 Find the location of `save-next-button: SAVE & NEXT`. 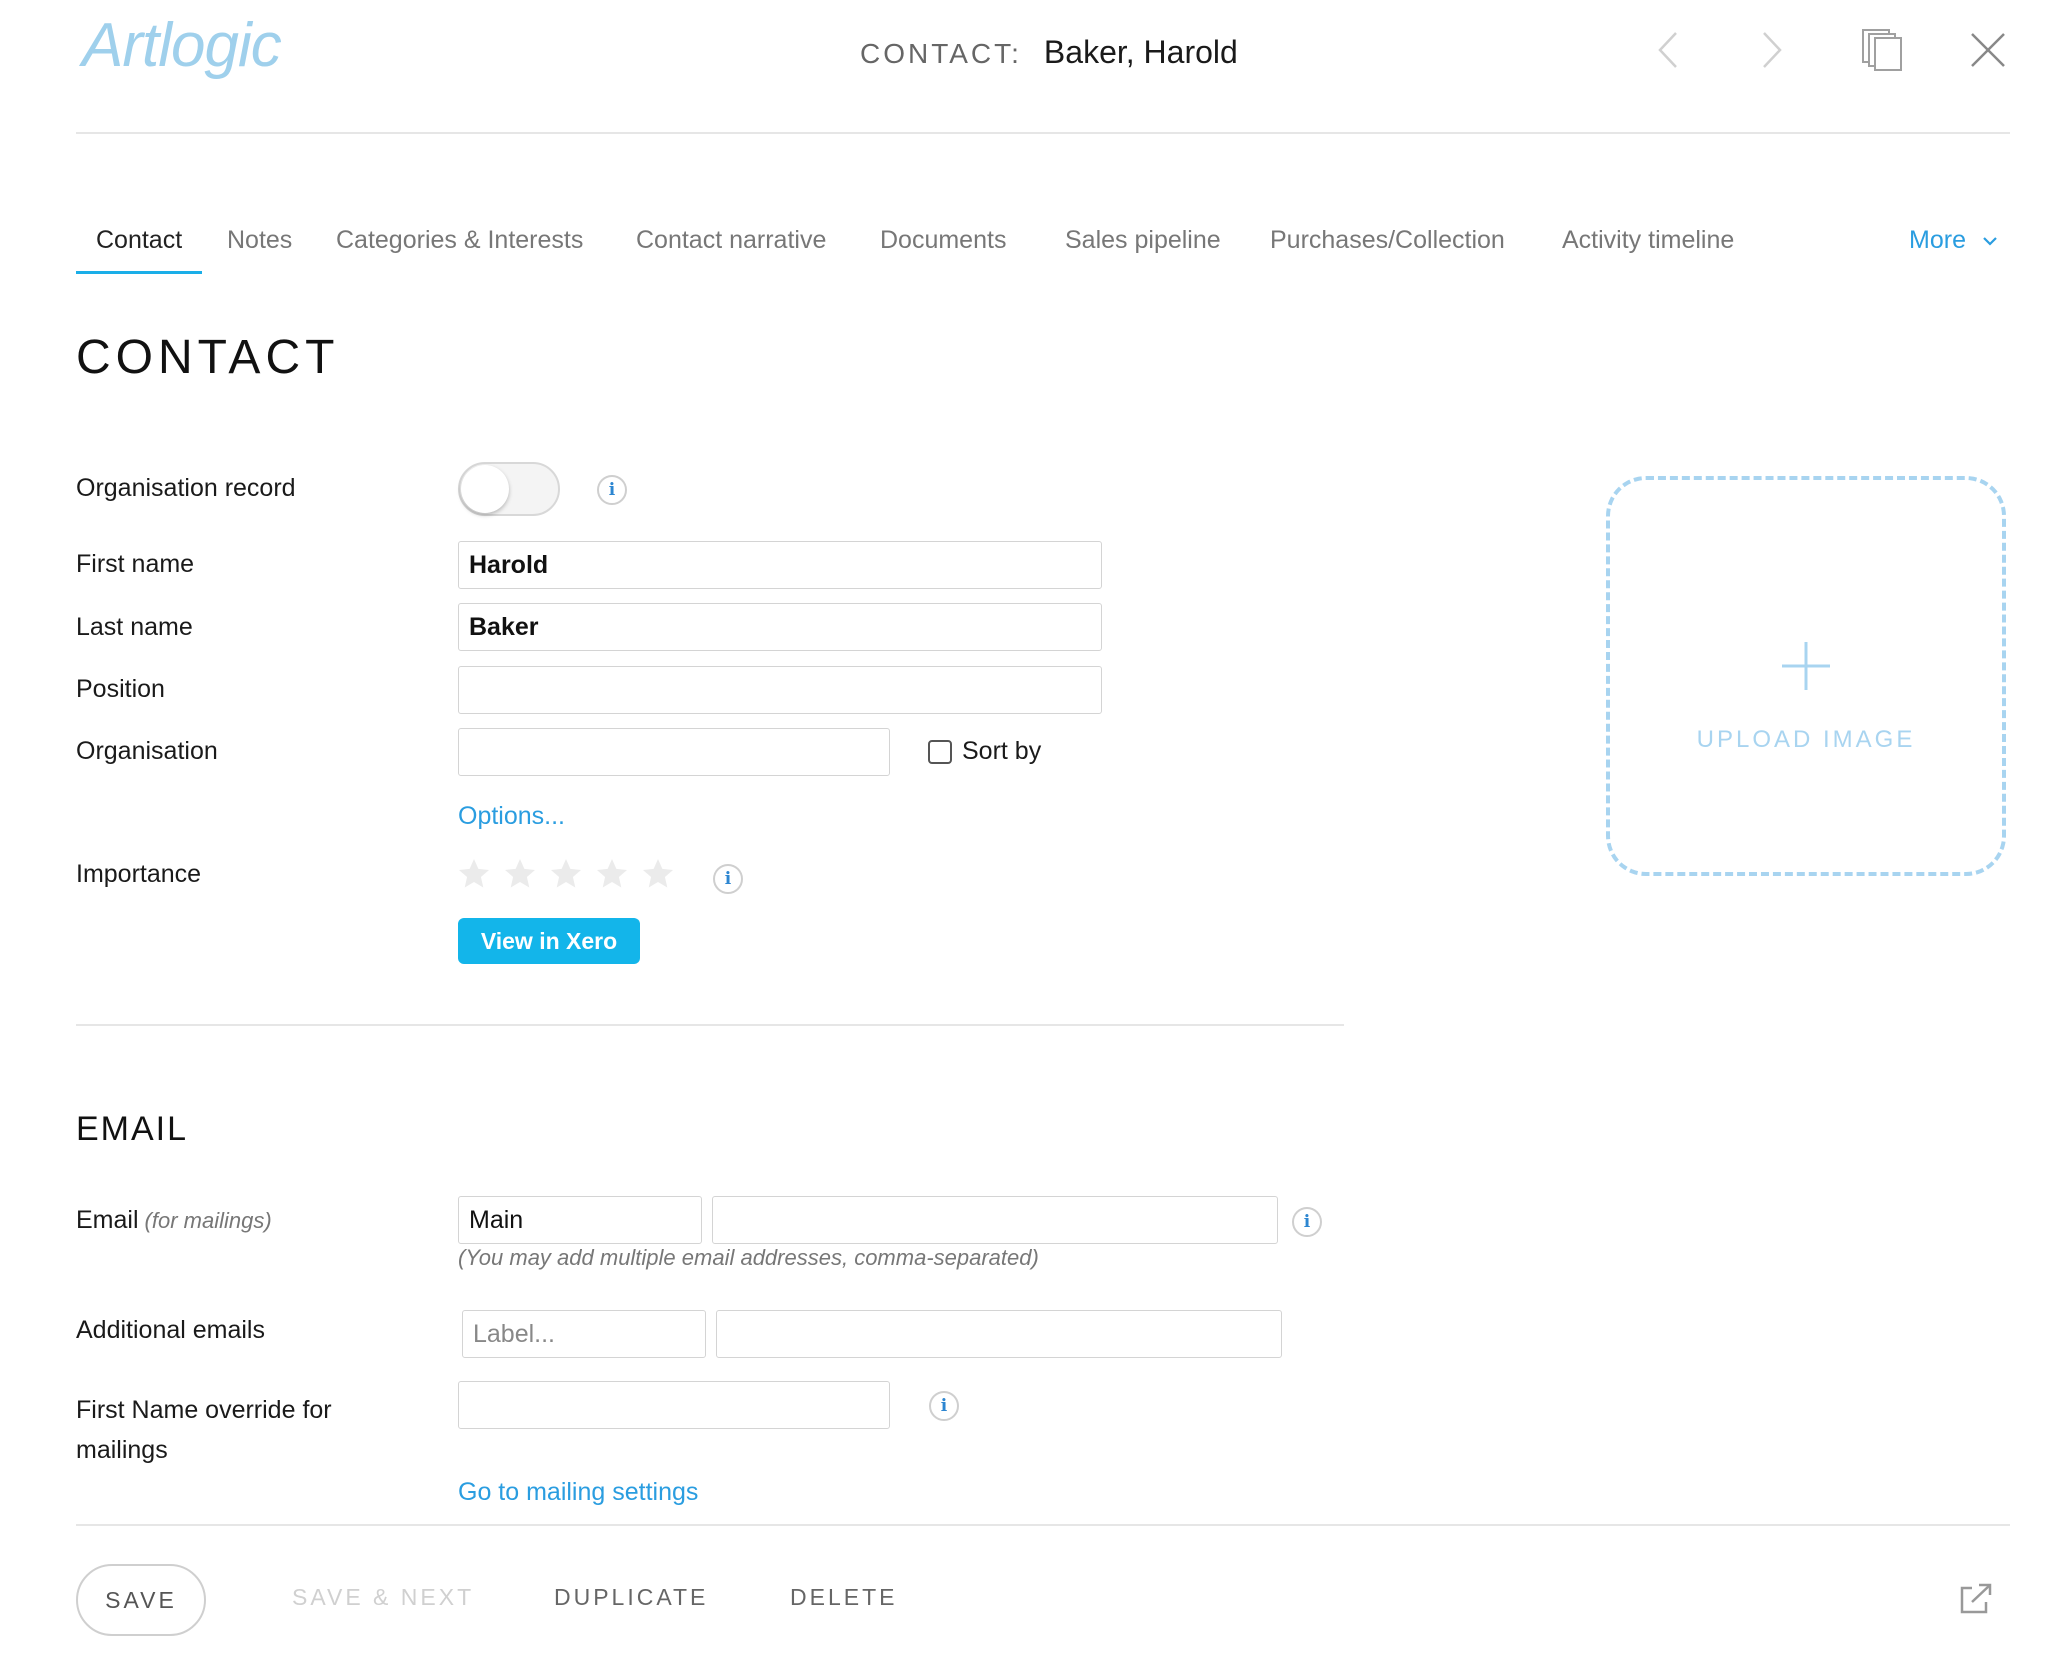

save-next-button: SAVE & NEXT is located at coordinates (383, 1597).